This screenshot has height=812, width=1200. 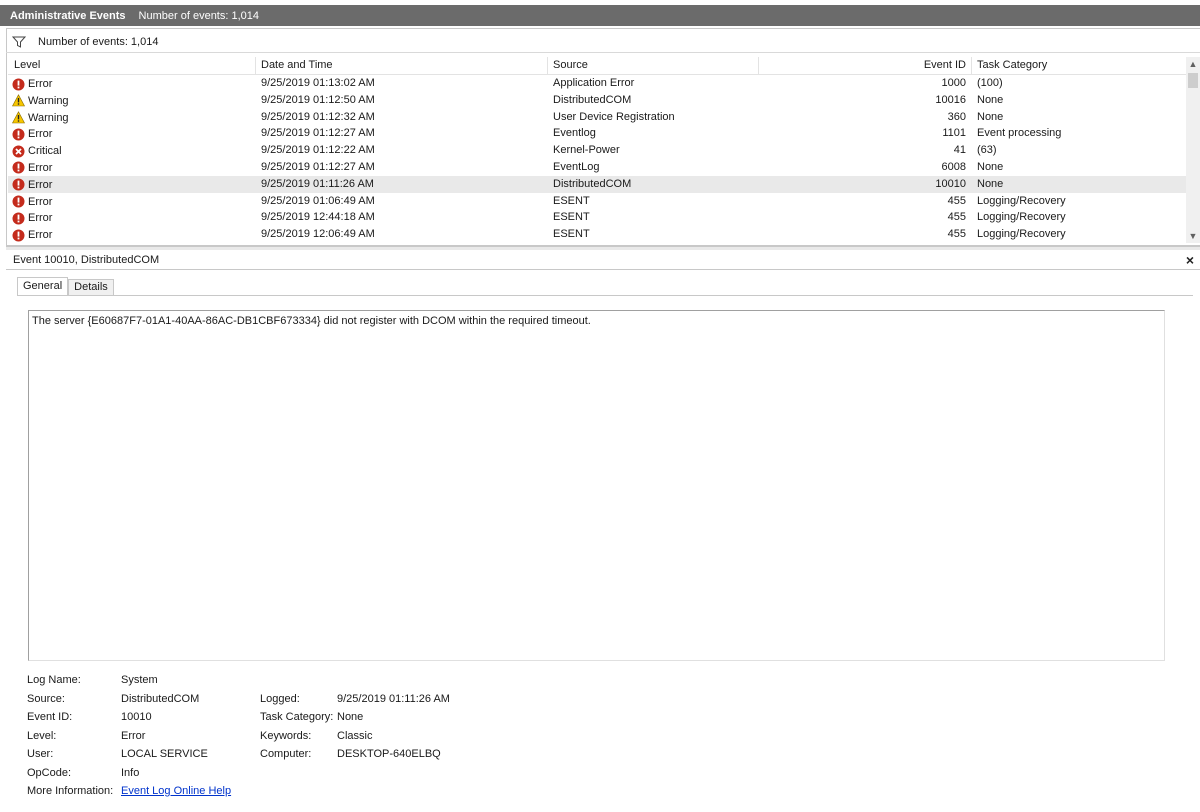 What do you see at coordinates (297, 66) in the screenshot?
I see `column-header-date: Date and Time` at bounding box center [297, 66].